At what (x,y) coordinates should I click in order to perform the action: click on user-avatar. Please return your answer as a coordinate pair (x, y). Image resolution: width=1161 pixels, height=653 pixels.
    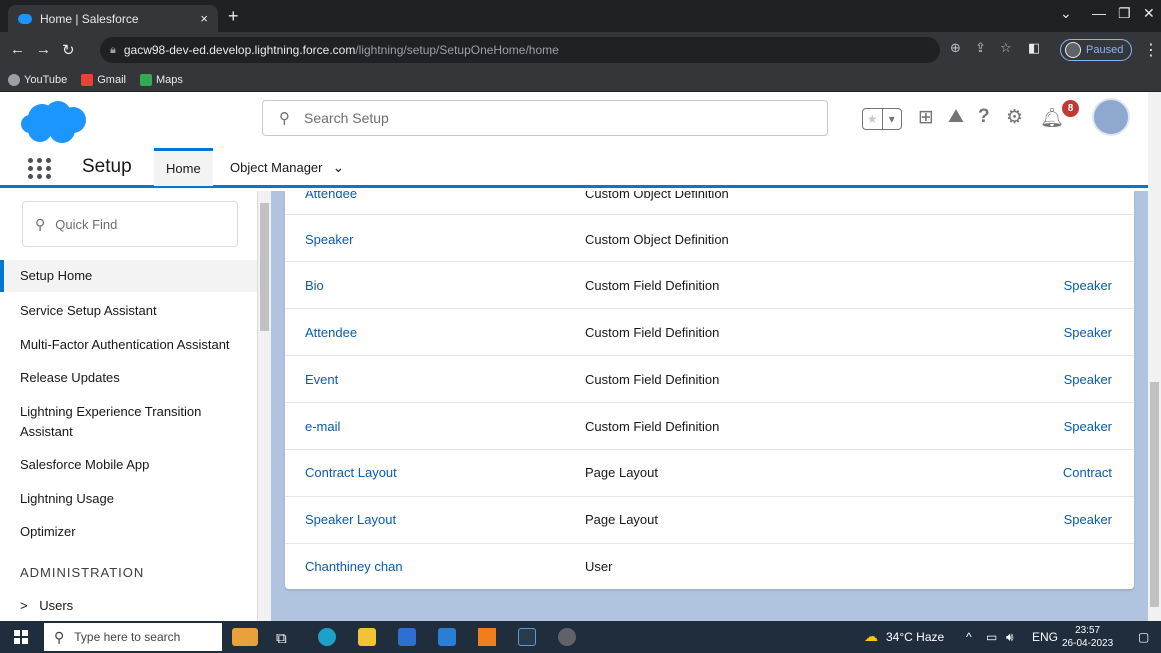
    Looking at the image, I should click on (1111, 117).